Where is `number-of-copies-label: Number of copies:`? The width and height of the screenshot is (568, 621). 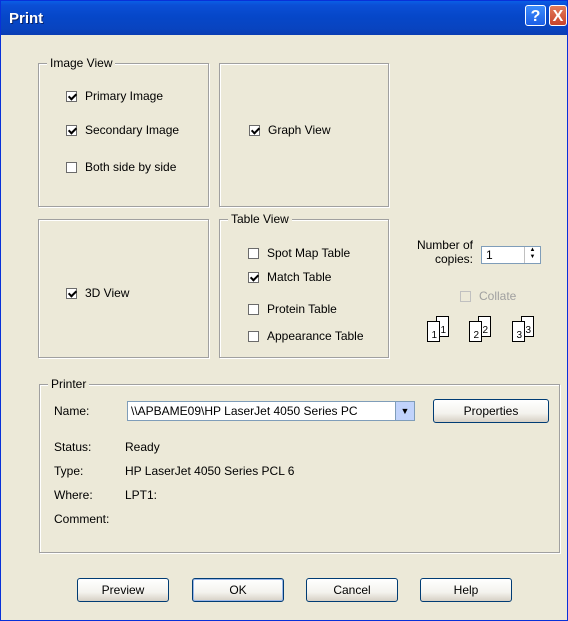
number-of-copies-label: Number of copies: is located at coordinates (440, 252).